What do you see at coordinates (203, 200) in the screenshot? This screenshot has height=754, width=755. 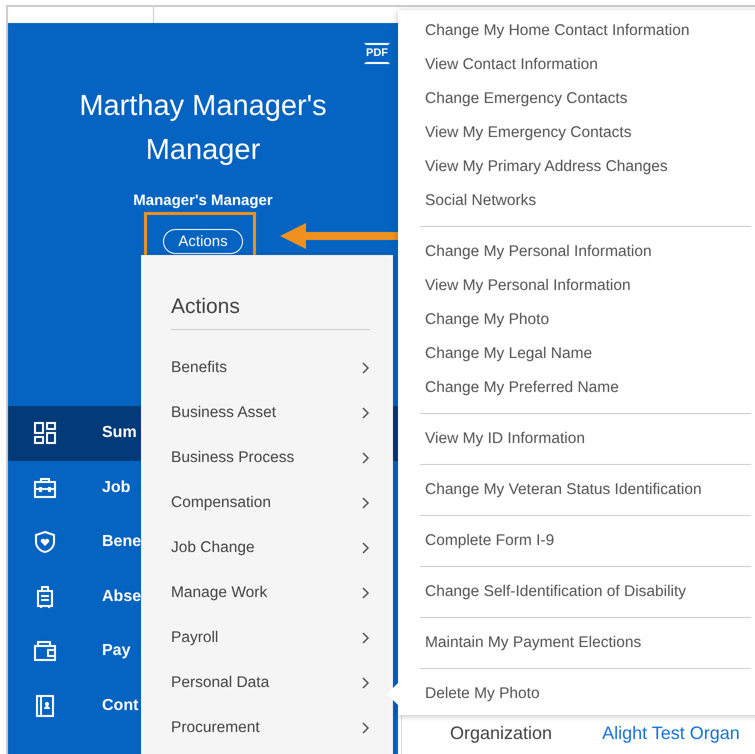 I see `job-title: Manager's Manager` at bounding box center [203, 200].